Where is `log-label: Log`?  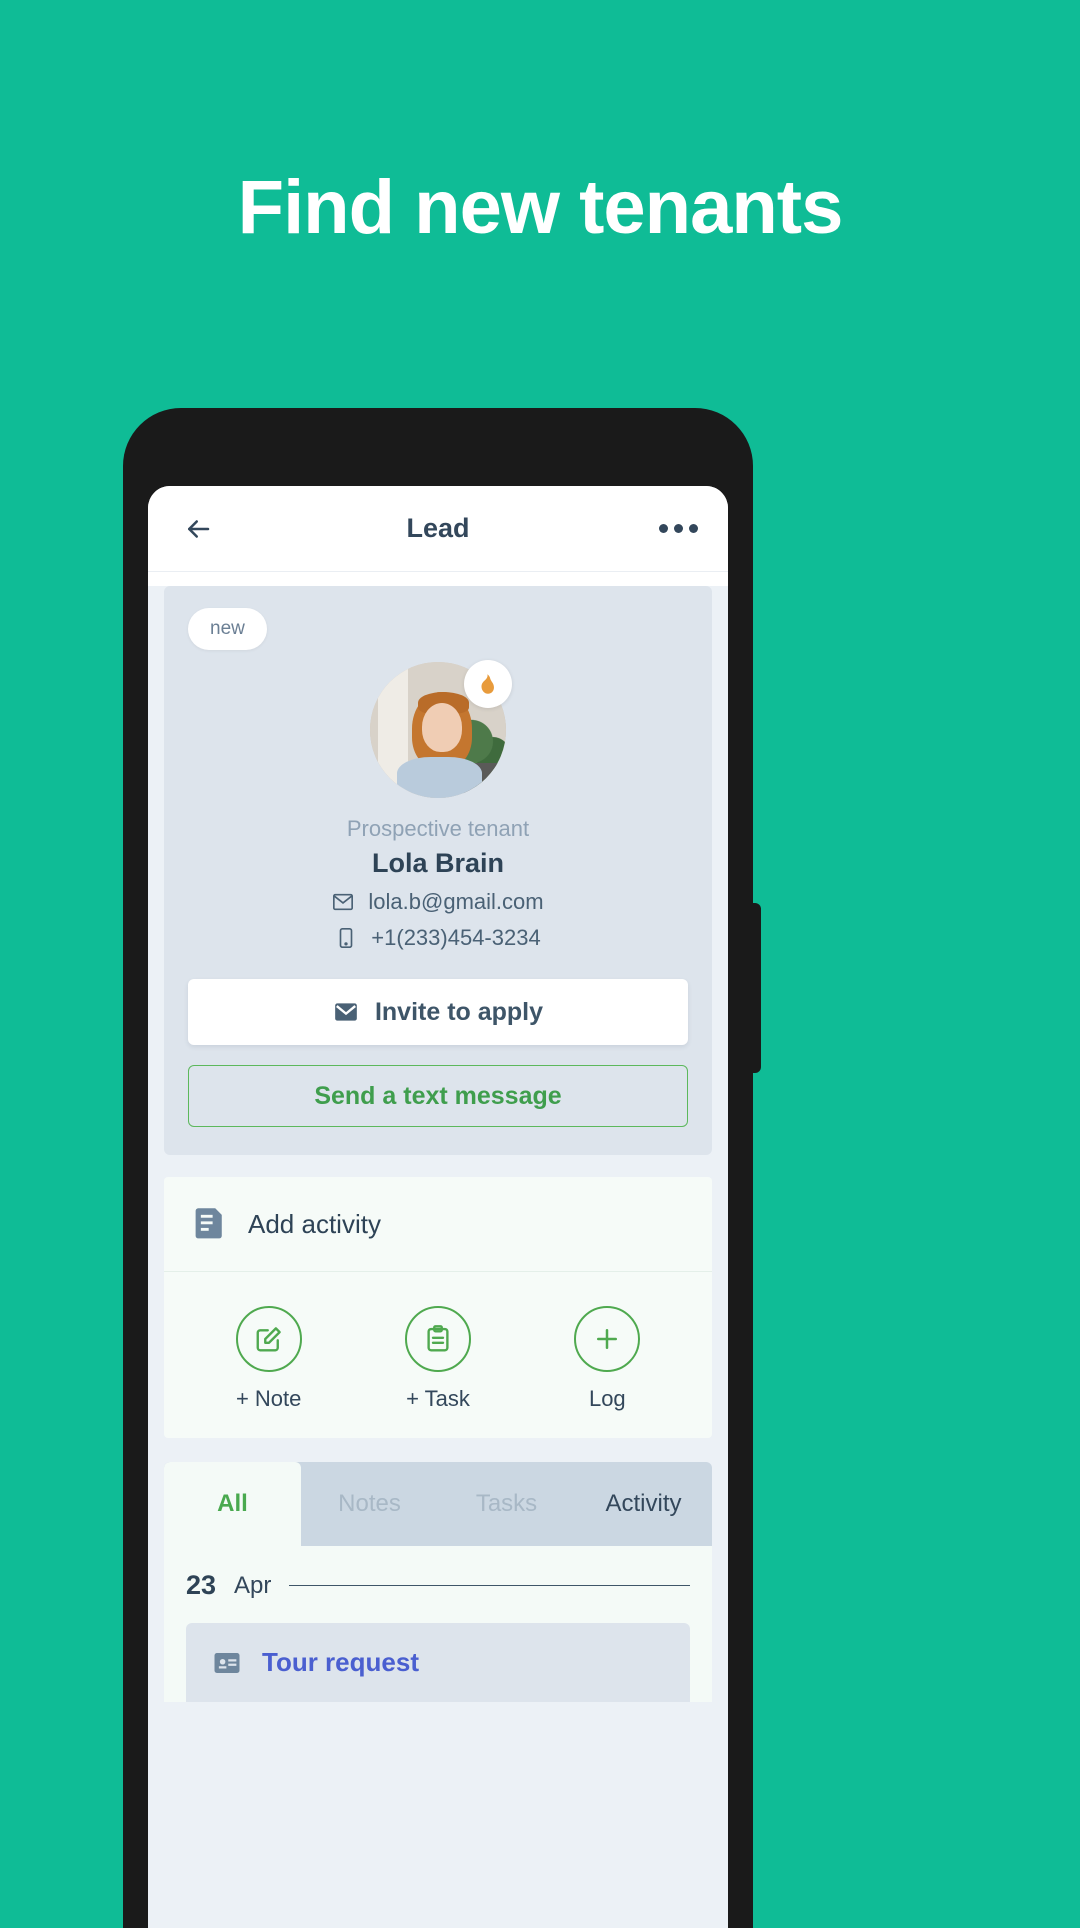 log-label: Log is located at coordinates (607, 1398).